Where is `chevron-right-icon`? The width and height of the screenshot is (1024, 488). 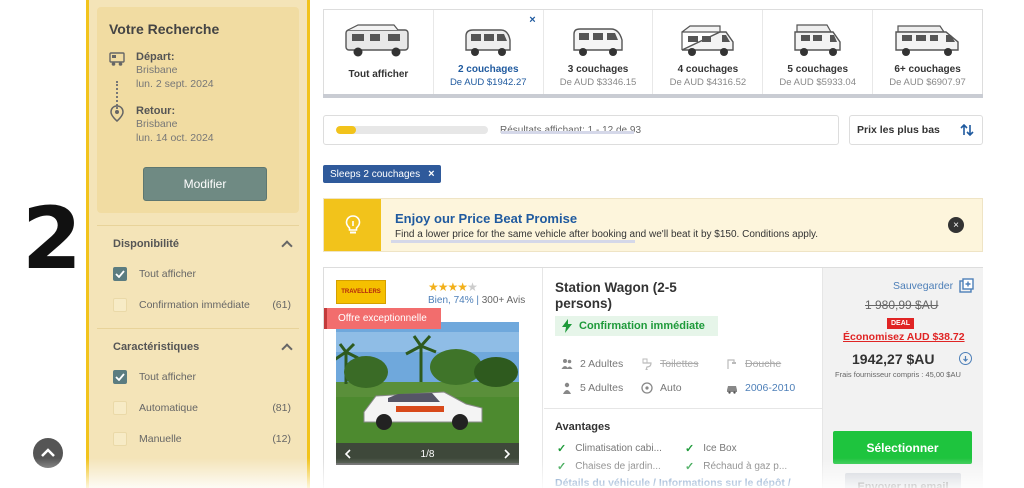 chevron-right-icon is located at coordinates (507, 454).